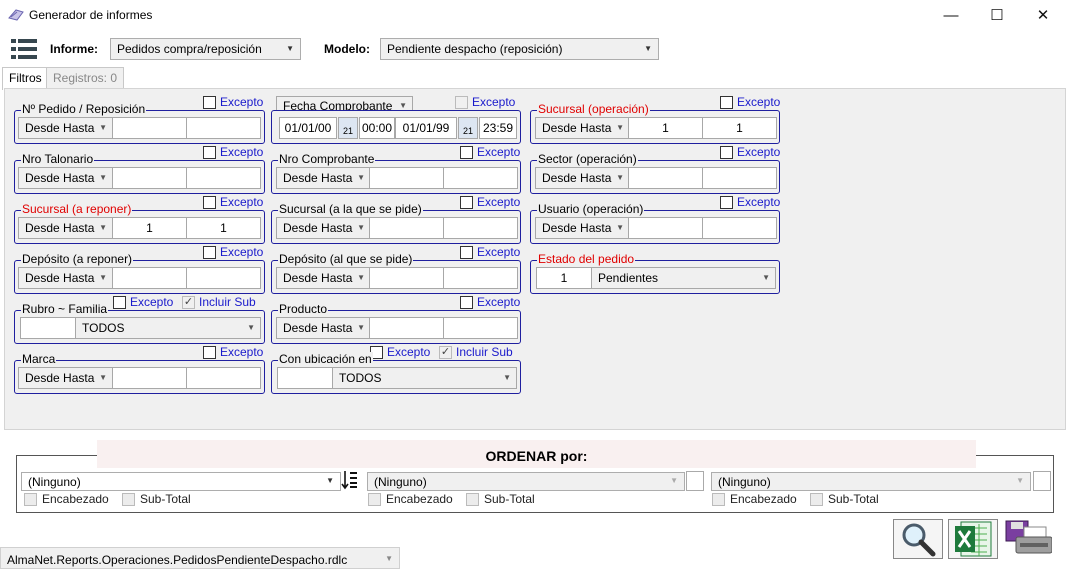 The width and height of the screenshot is (1069, 569). Describe the element at coordinates (205, 49) in the screenshot. I see `informe-select: Pedidos compra/reposición ▼` at that location.